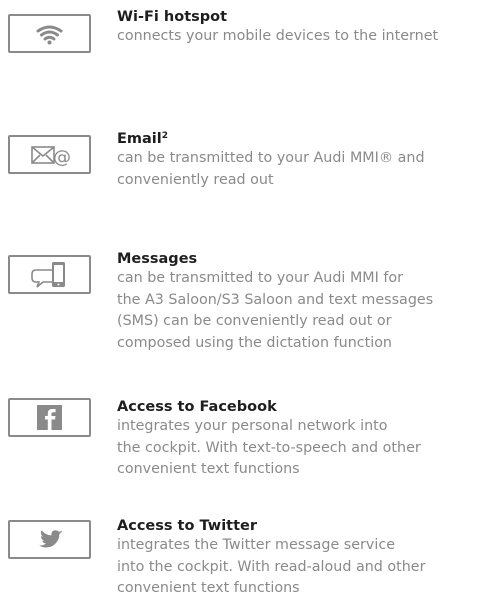 This screenshot has width=479, height=611. I want to click on facebook-icon, so click(49, 417).